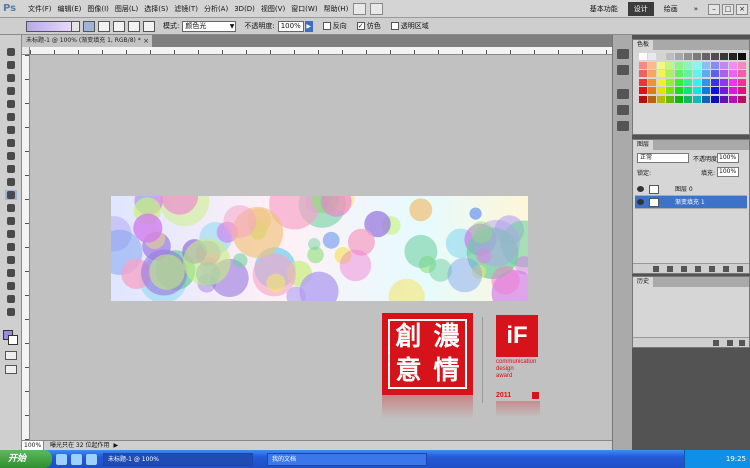 This screenshot has height=468, width=750. What do you see at coordinates (623, 70) in the screenshot?
I see `actions-panel-icon` at bounding box center [623, 70].